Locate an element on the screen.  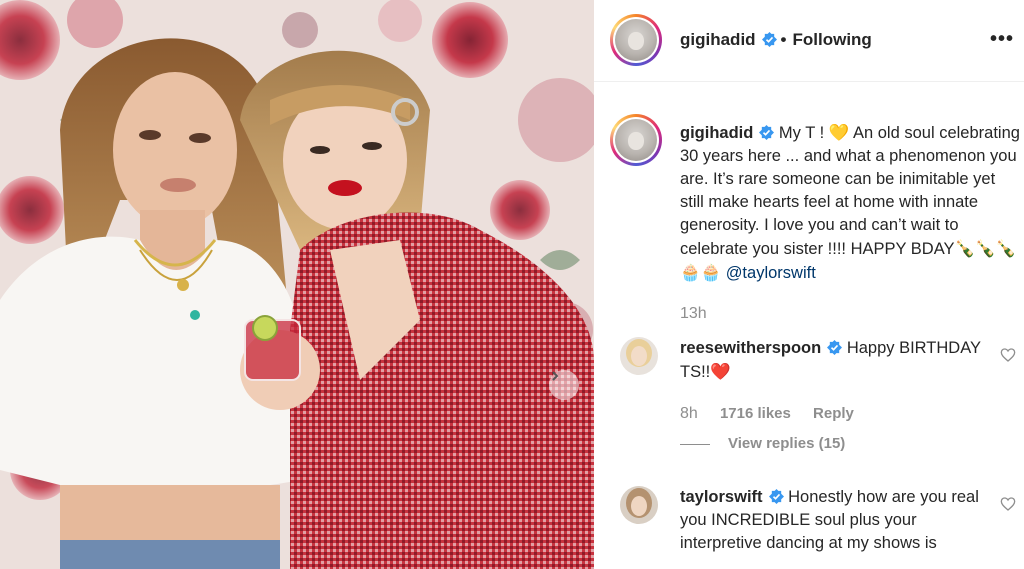
comment-username: taylorswift is located at coordinates (721, 497).